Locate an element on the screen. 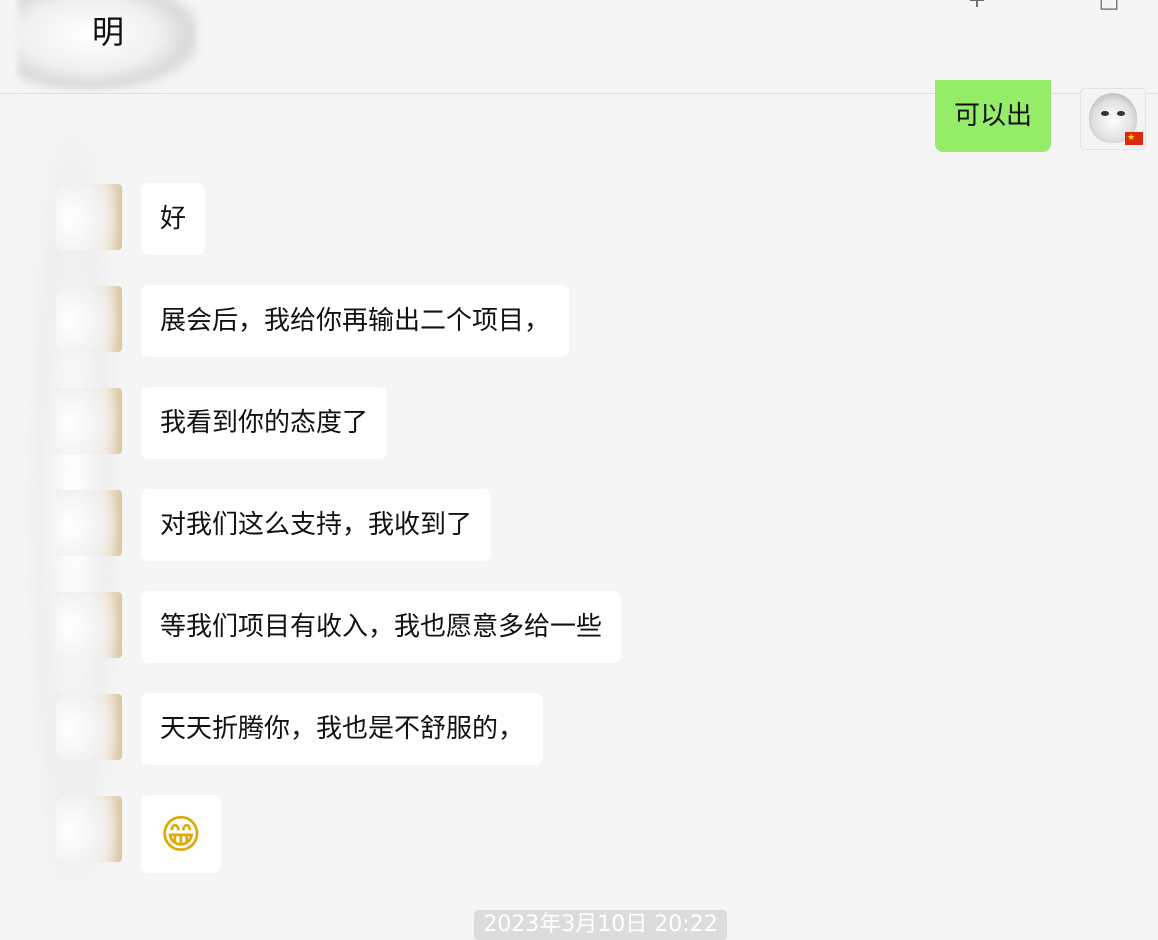  message-bubble-incoming: 好 is located at coordinates (173, 219).